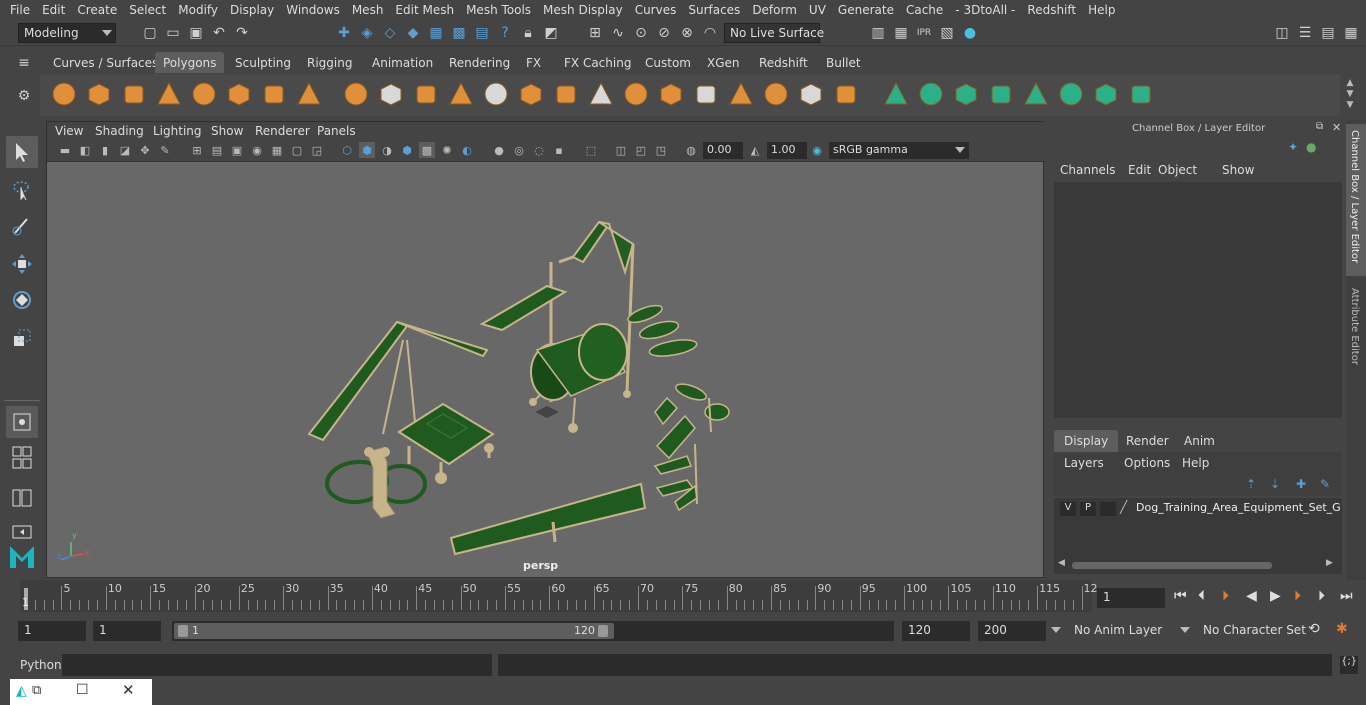  Describe the element at coordinates (1301, 484) in the screenshot. I see `new-layer-icon: ✚` at that location.